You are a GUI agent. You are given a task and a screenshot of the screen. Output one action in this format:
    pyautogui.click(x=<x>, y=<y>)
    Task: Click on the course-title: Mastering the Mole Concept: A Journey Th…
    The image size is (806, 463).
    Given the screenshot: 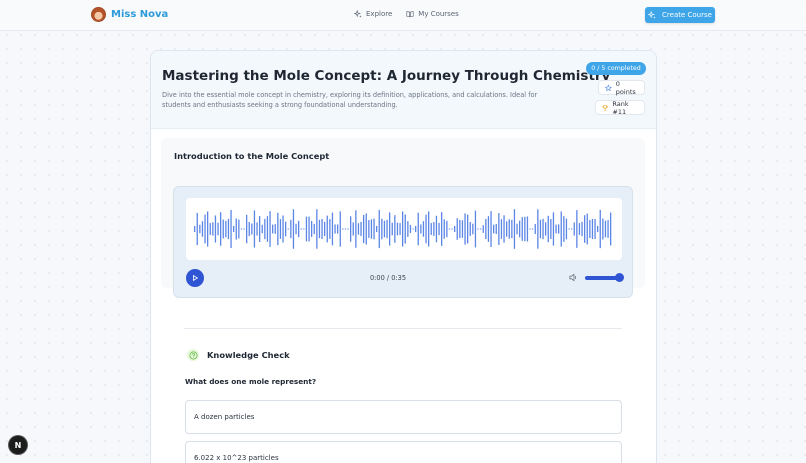 What is the action you would take?
    pyautogui.click(x=386, y=76)
    